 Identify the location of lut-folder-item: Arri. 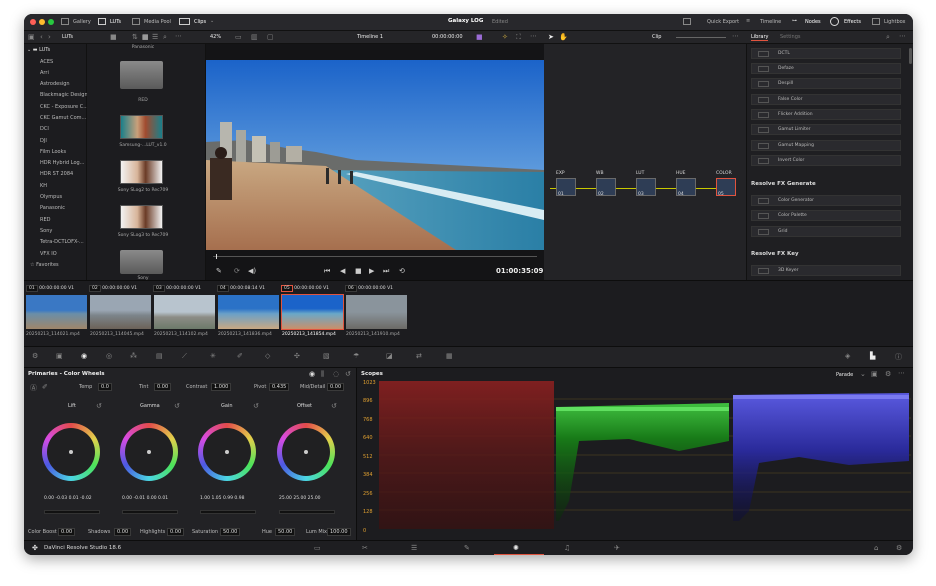
(44, 73).